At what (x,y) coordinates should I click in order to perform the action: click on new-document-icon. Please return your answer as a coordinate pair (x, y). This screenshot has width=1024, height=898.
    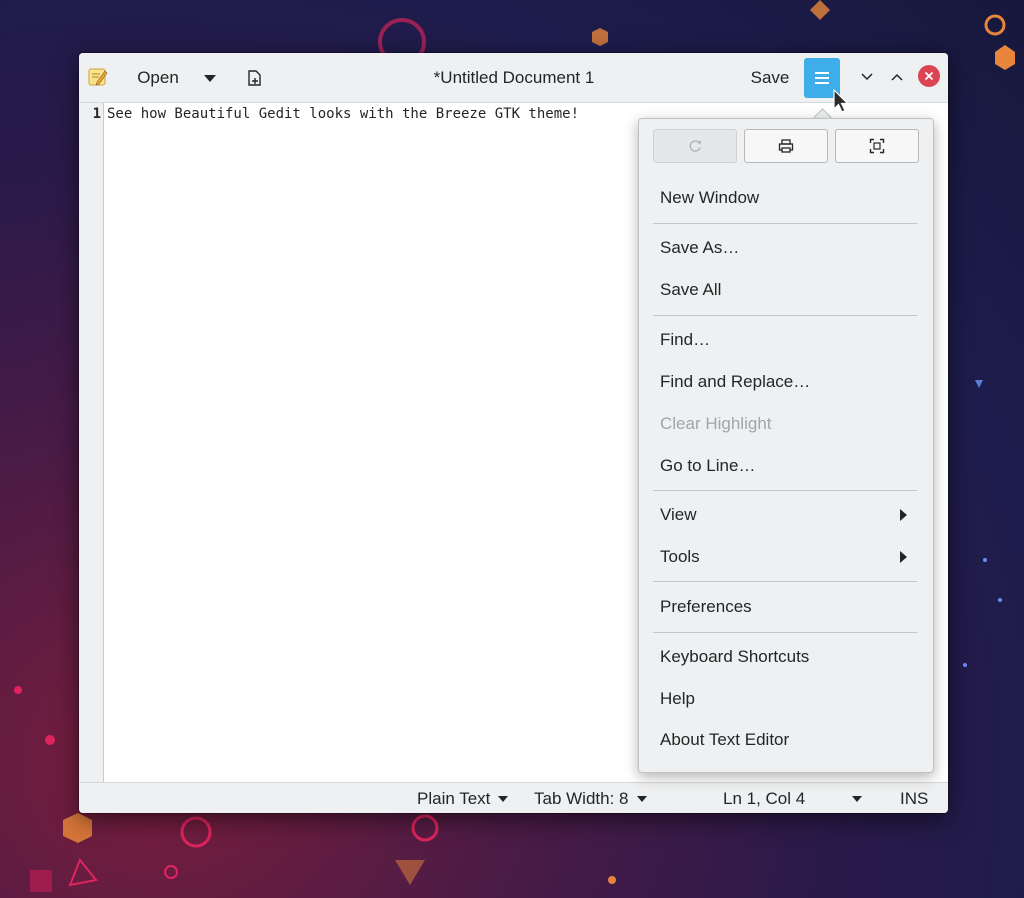
    Looking at the image, I should click on (254, 78).